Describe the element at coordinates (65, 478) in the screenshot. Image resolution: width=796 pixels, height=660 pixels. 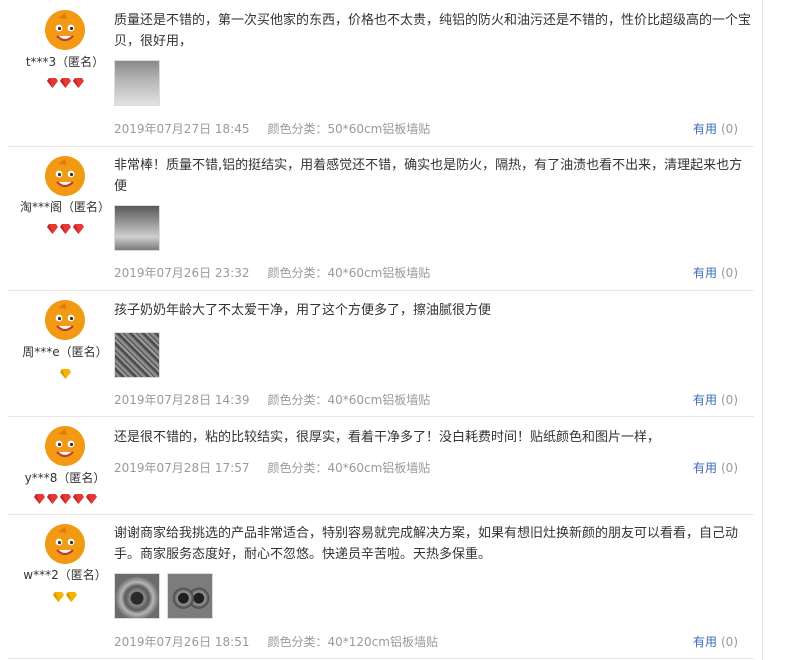
I see `reviewer-name: y***8（匿名）` at that location.